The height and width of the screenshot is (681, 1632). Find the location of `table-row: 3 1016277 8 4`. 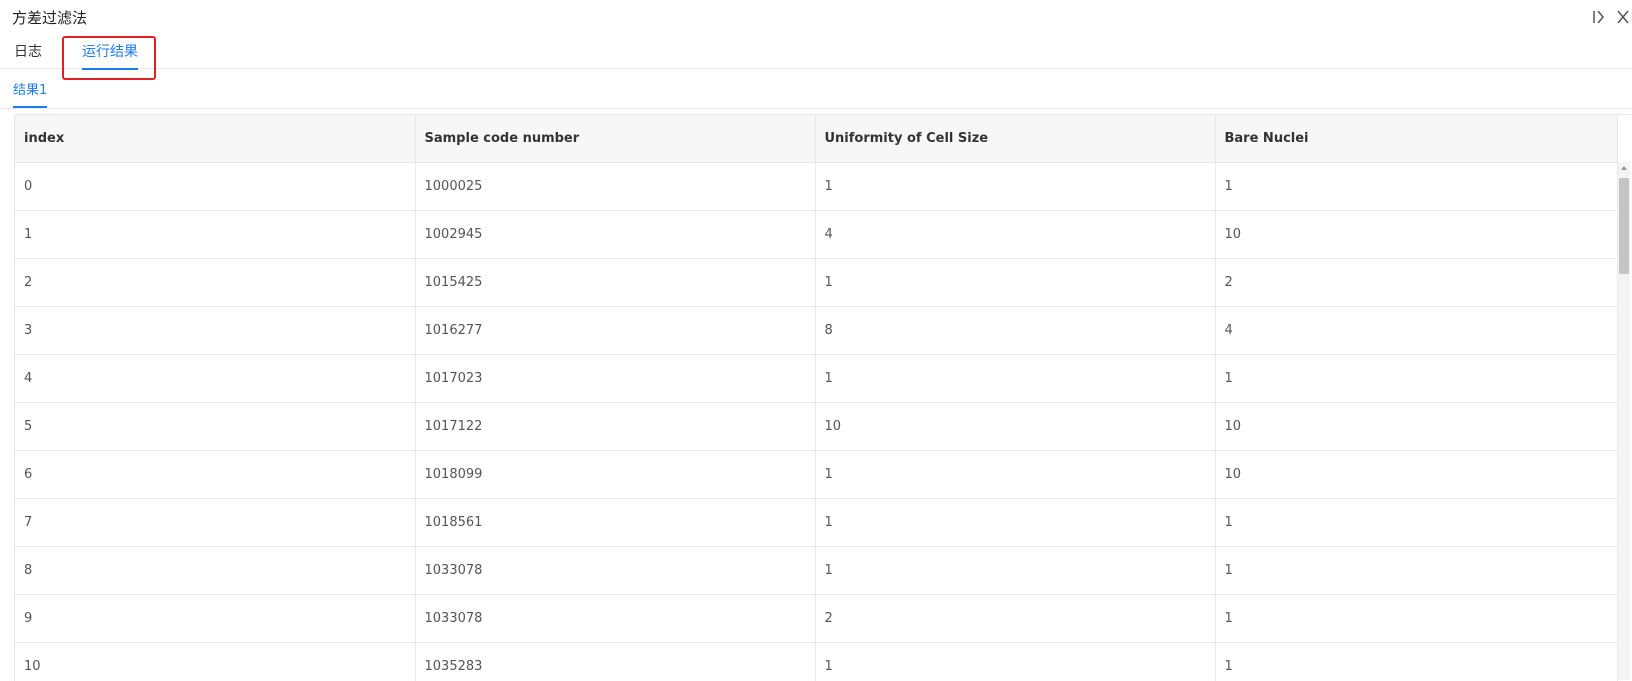

table-row: 3 1016277 8 4 is located at coordinates (816, 331).